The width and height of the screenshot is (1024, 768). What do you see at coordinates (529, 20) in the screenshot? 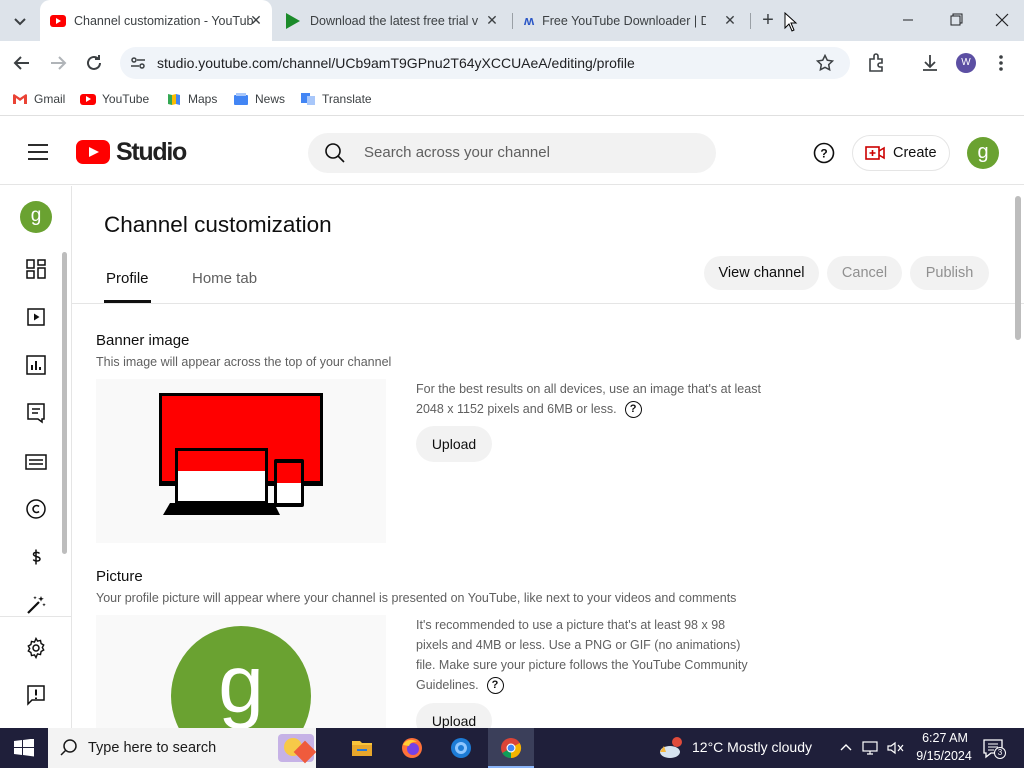
I see `downloader-favicon-icon: ʍ` at bounding box center [529, 20].